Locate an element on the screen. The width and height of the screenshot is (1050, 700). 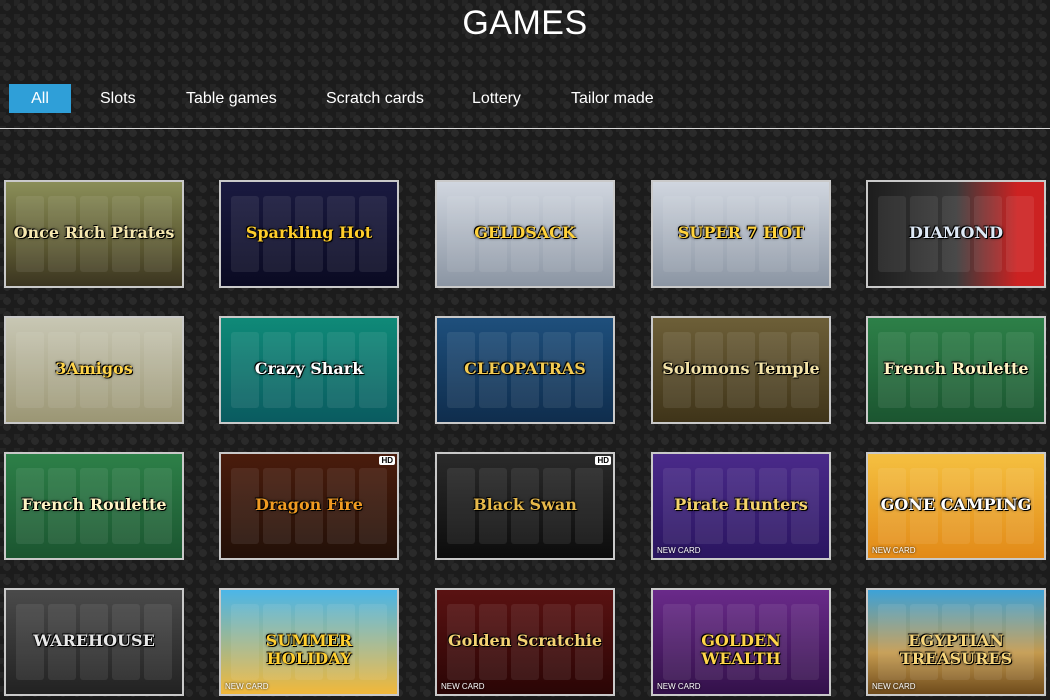
game-tile: CLEOPATRAS is located at coordinates (525, 370).